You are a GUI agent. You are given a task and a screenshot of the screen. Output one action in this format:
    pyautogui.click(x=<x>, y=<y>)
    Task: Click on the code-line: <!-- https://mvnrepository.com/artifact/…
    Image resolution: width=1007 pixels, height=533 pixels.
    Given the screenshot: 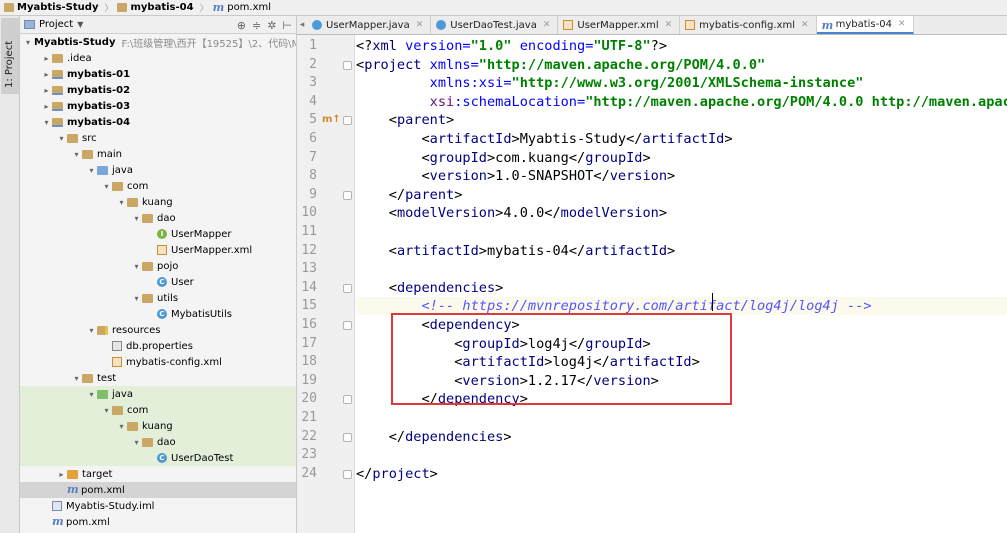 What is the action you would take?
    pyautogui.click(x=681, y=306)
    